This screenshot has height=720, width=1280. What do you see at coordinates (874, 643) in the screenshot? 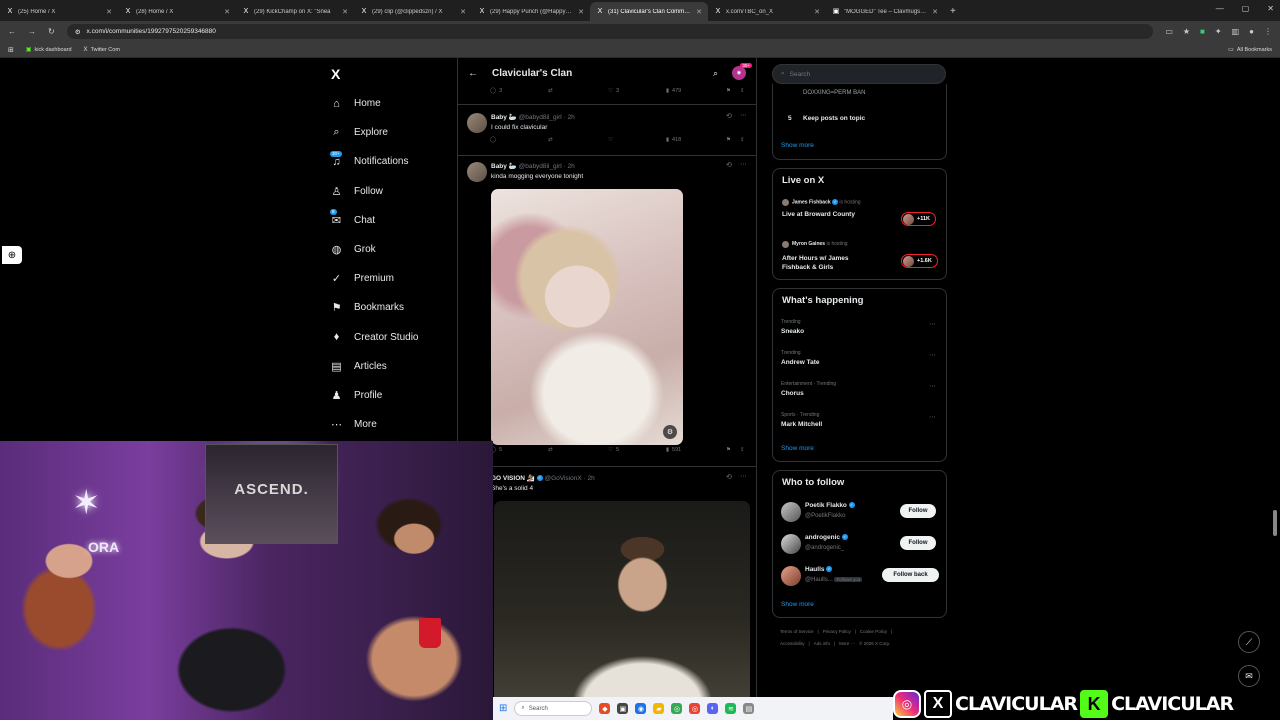
I see `footer-link: © 2026 X Corp.` at bounding box center [874, 643].